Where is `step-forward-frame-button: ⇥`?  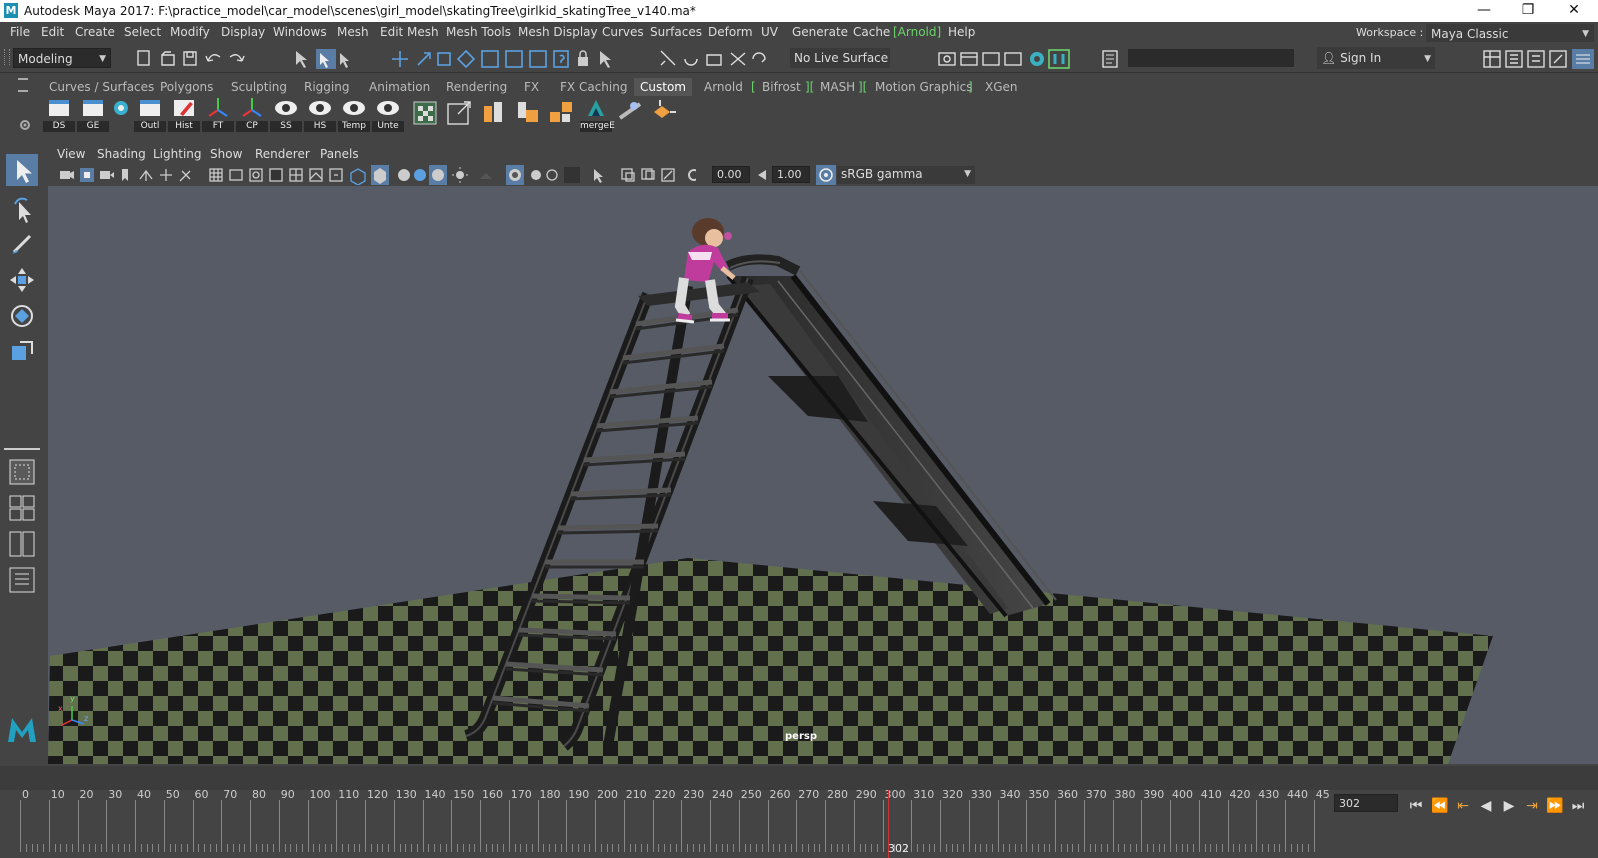
step-forward-frame-button: ⇥ is located at coordinates (1532, 806).